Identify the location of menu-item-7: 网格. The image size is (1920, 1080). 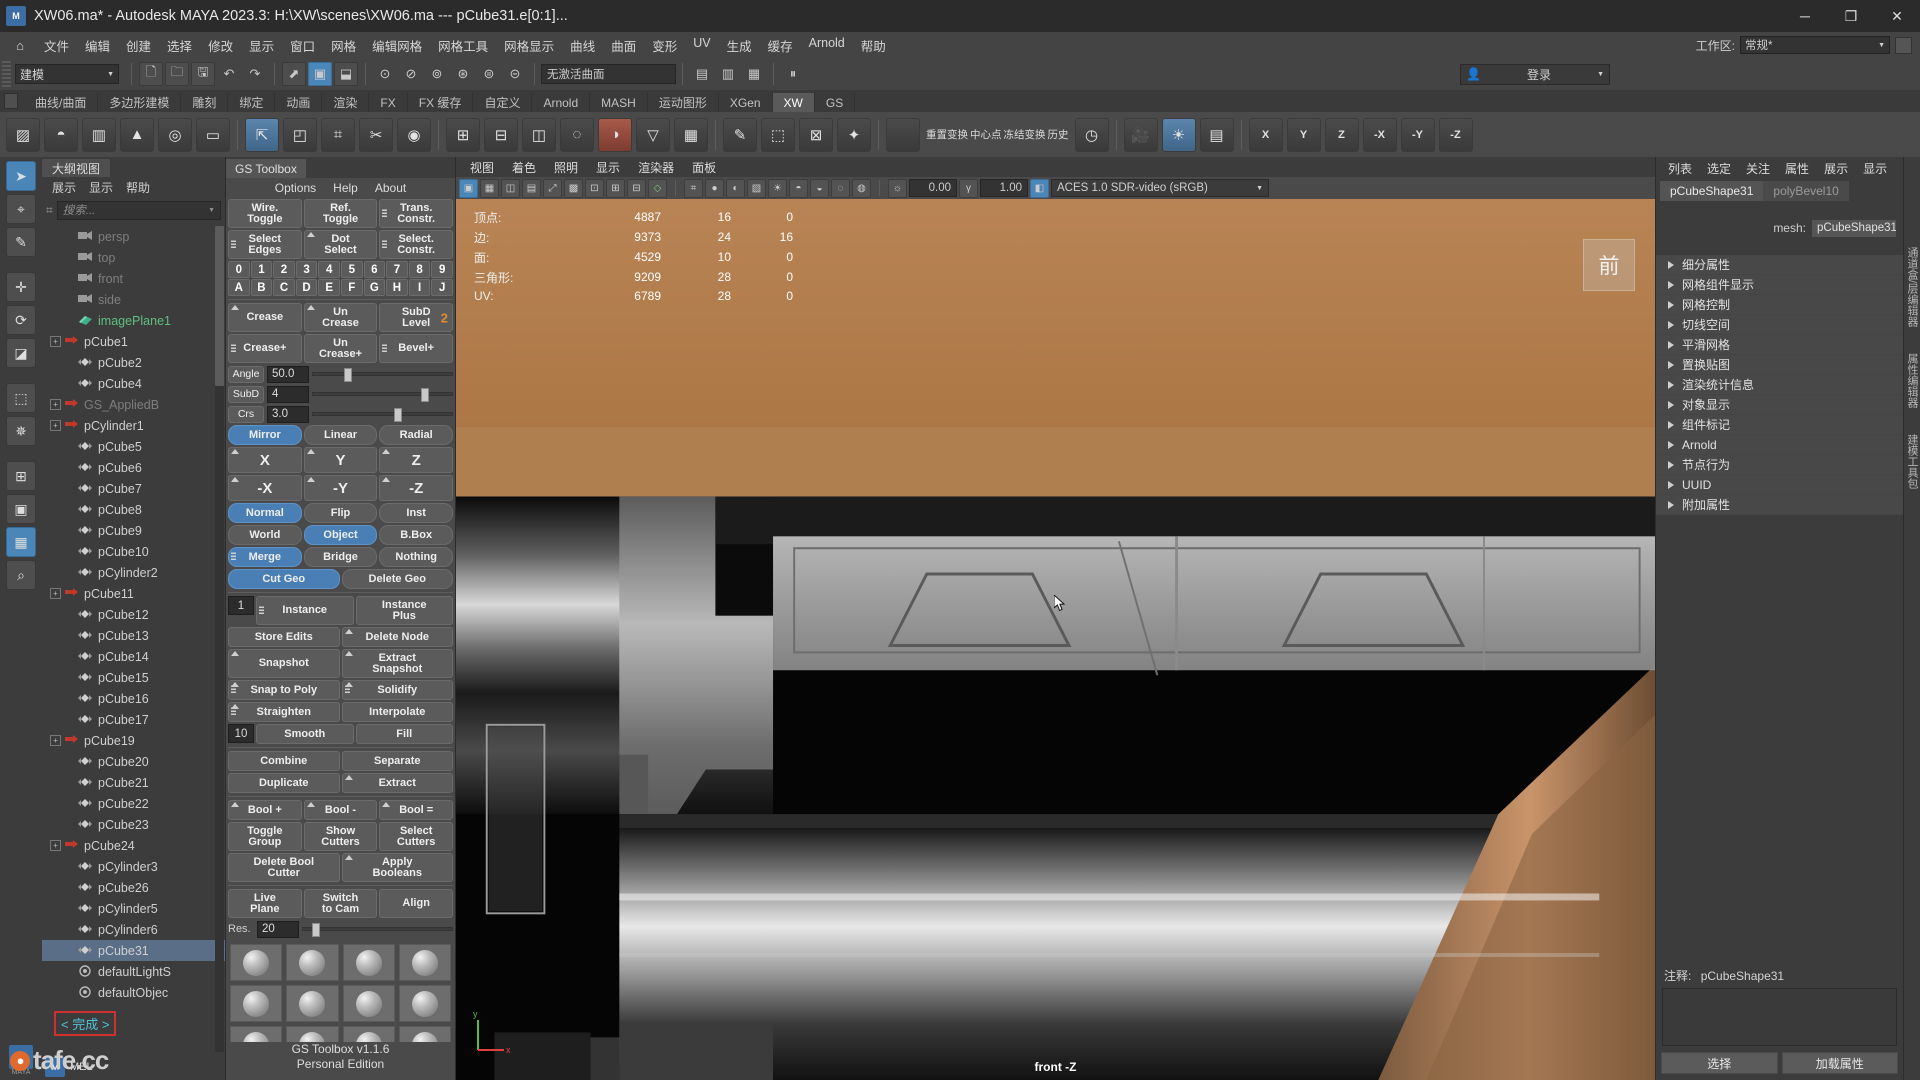
(343, 45).